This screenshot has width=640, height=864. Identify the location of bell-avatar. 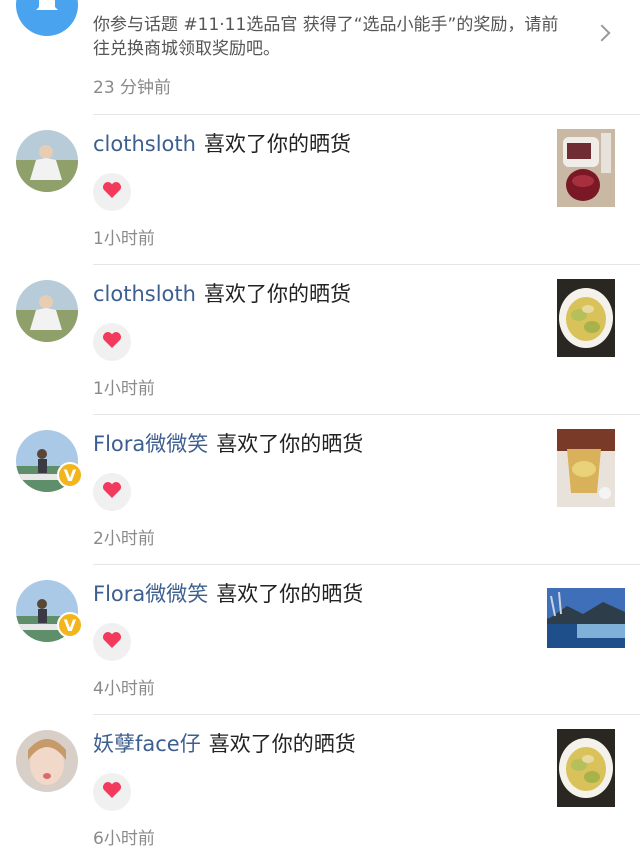
(47, 18).